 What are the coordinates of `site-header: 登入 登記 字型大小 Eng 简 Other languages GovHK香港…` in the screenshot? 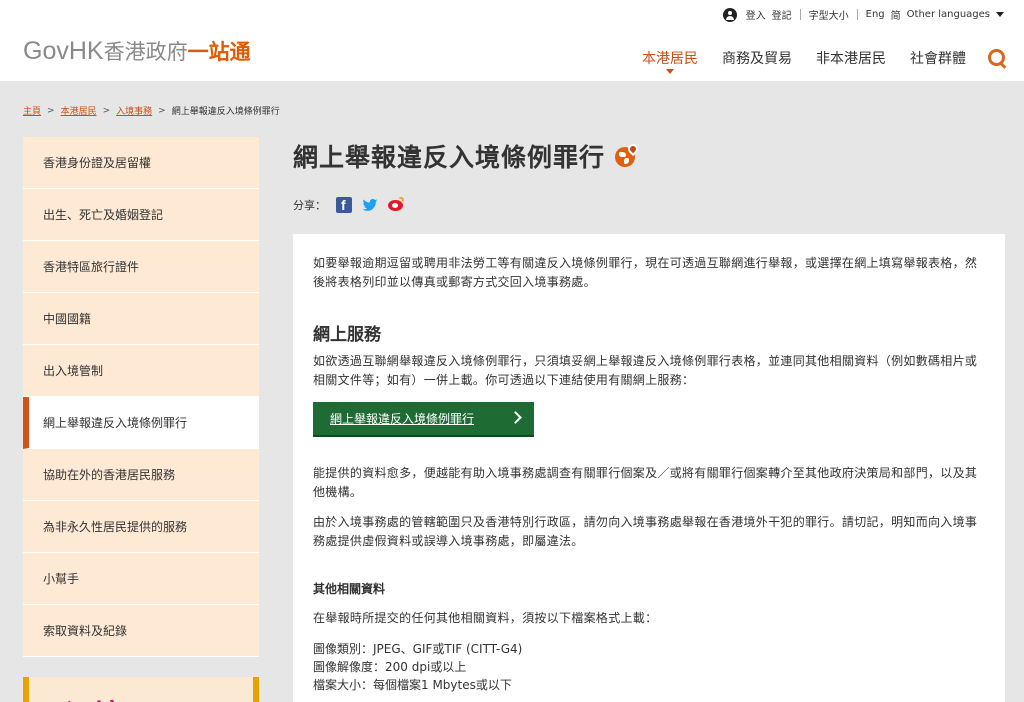 It's located at (512, 40).